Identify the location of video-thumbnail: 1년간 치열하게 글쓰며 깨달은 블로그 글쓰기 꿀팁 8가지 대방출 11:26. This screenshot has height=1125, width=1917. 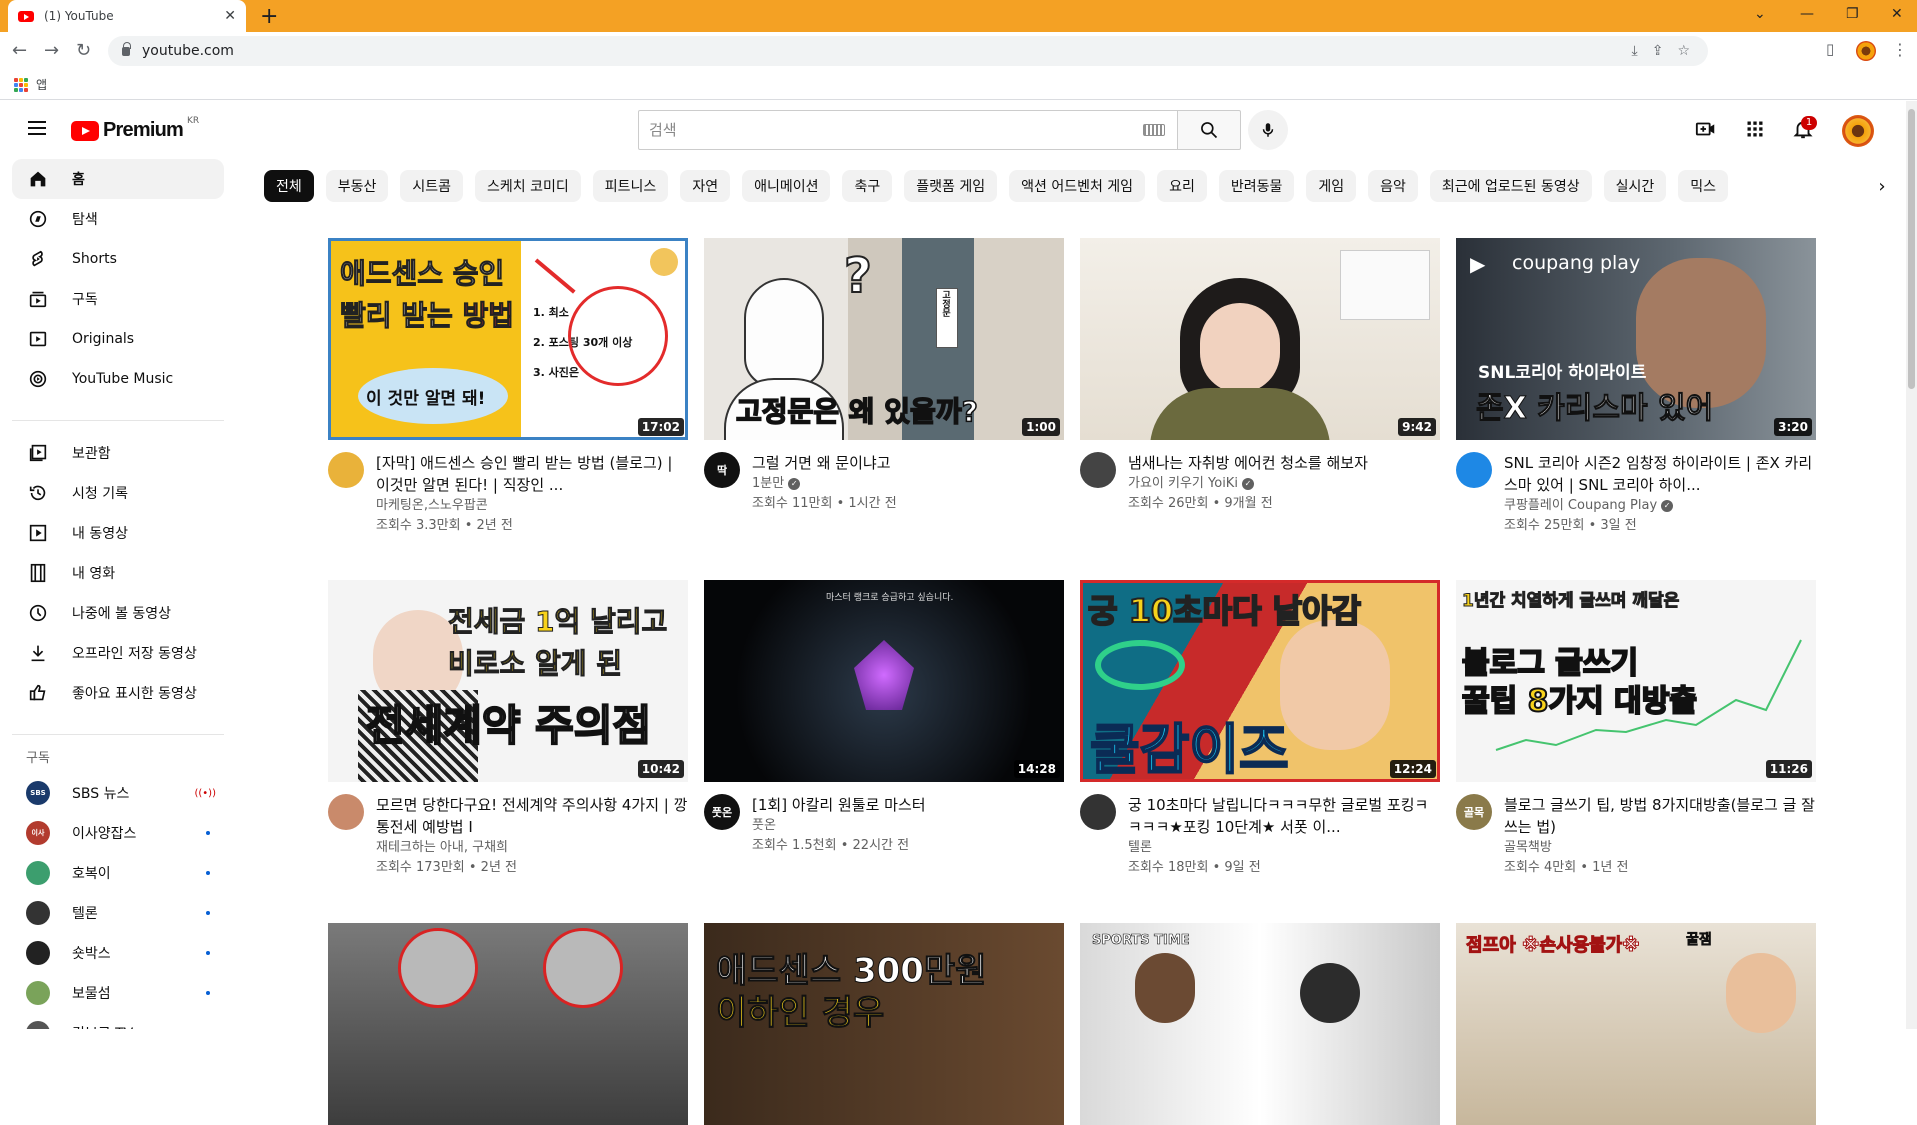
(1636, 681).